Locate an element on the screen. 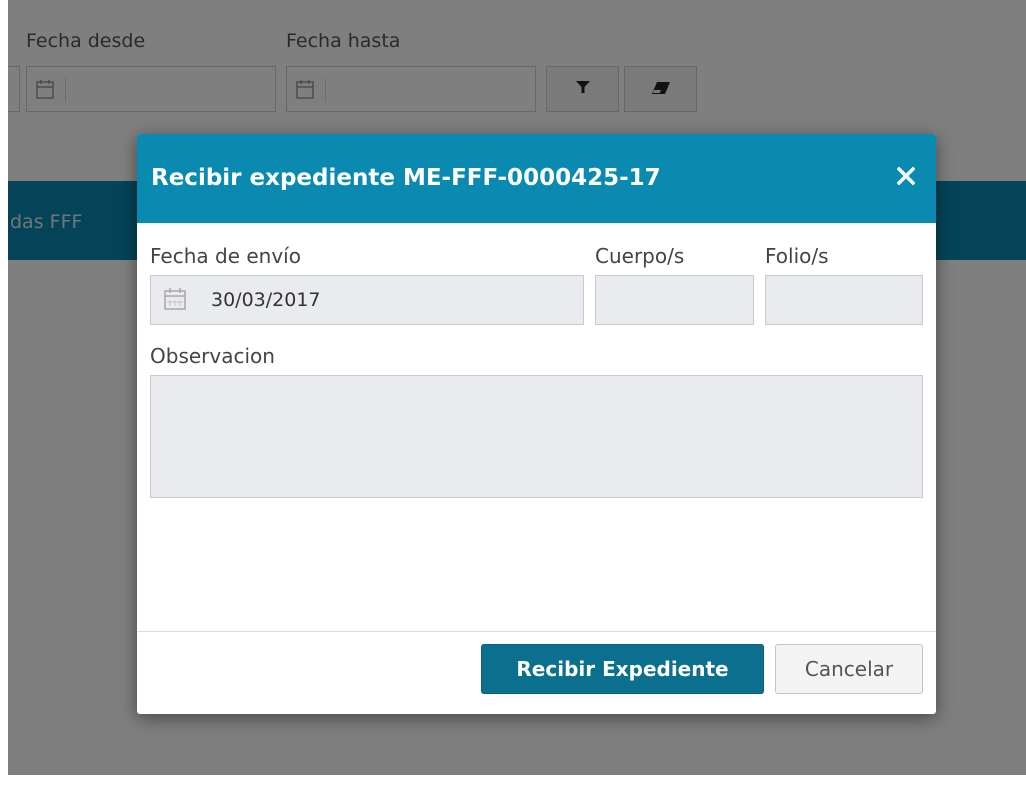 The width and height of the screenshot is (1026, 797). folios-label: Folio/s is located at coordinates (797, 256).